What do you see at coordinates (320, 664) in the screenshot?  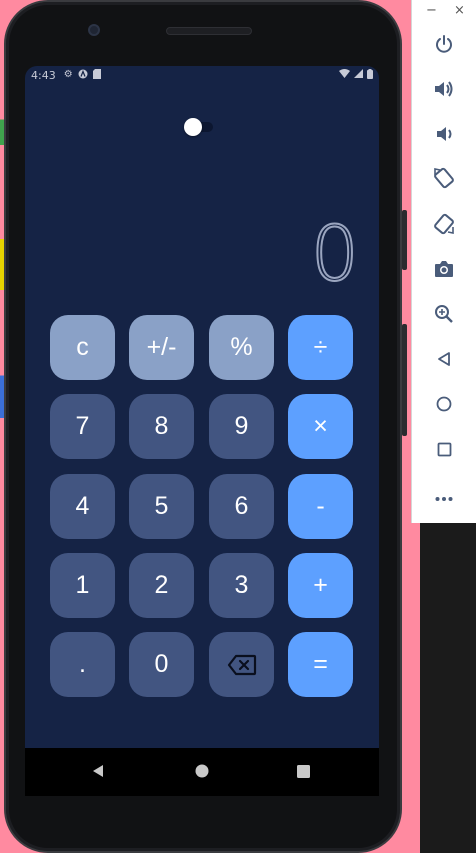 I see `equals-button: =` at bounding box center [320, 664].